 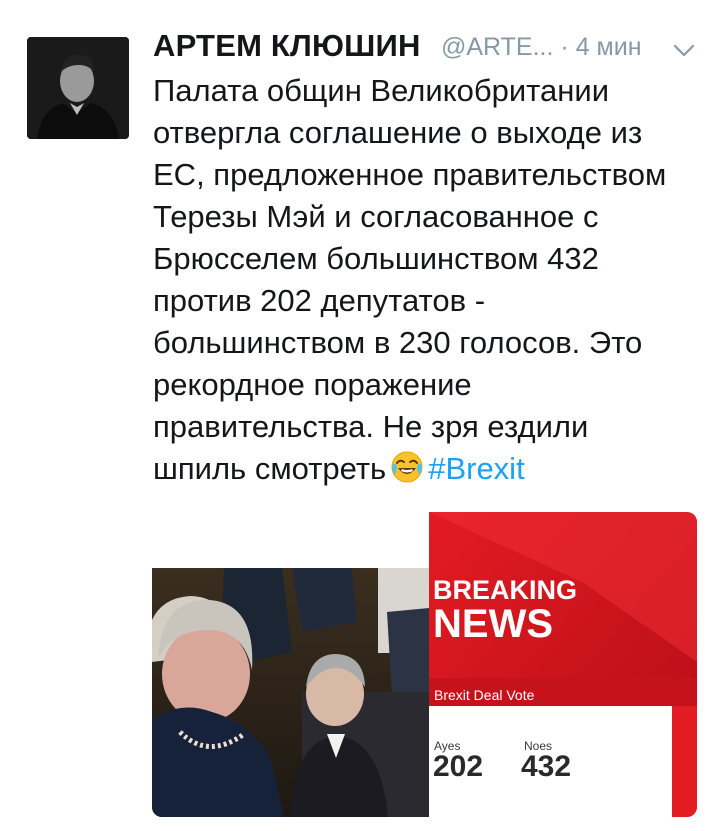 I want to click on avatar, so click(x=78, y=88).